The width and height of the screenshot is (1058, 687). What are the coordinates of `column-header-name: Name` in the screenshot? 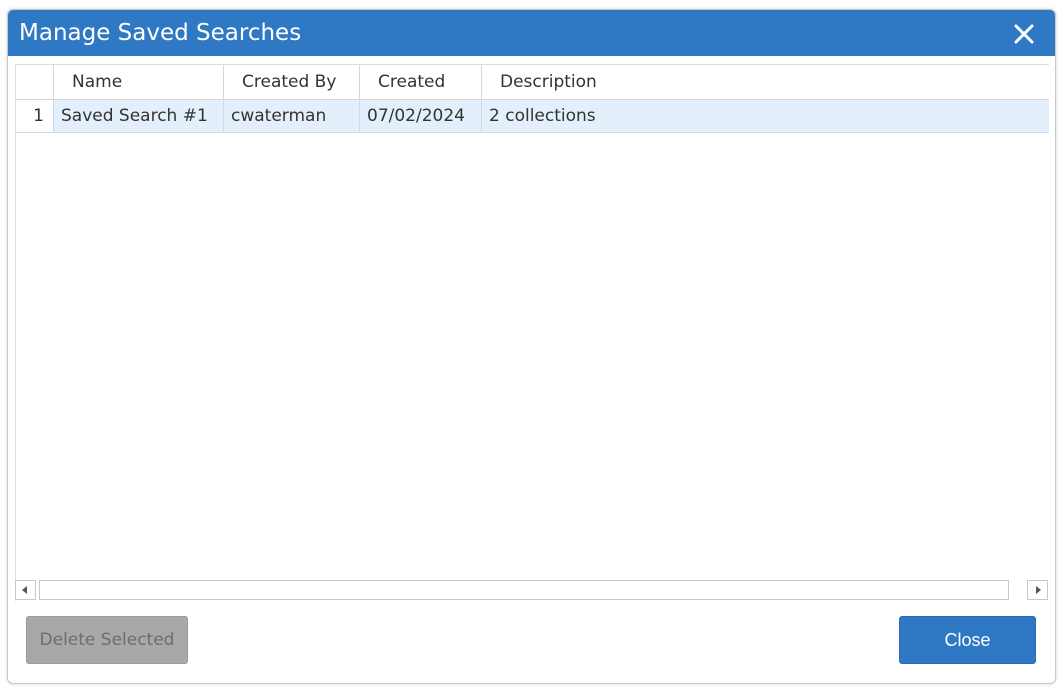 It's located at (139, 82).